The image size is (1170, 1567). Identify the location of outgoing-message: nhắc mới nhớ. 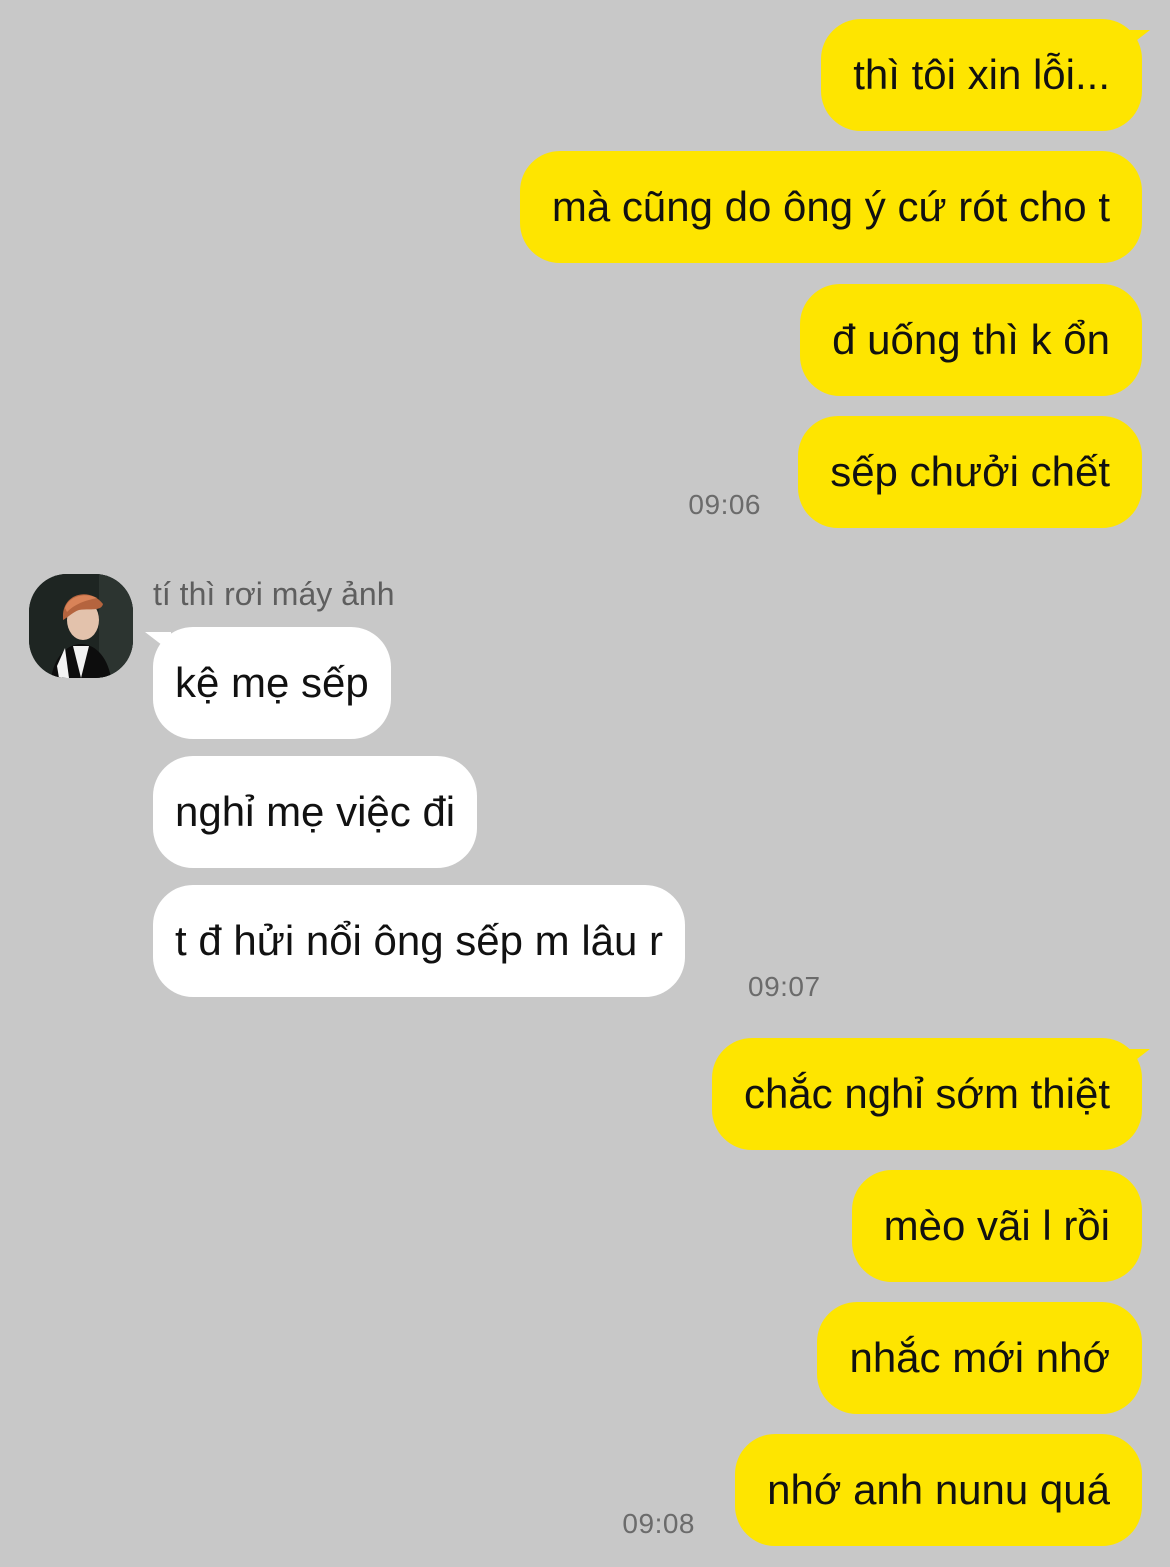
(979, 1358).